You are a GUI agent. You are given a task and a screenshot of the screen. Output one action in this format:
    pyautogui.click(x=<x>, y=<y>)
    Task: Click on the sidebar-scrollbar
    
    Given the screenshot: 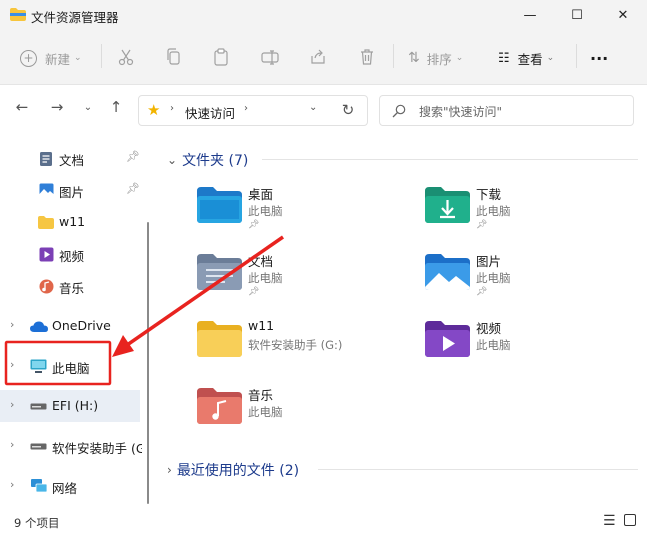 What is the action you would take?
    pyautogui.click(x=148, y=363)
    